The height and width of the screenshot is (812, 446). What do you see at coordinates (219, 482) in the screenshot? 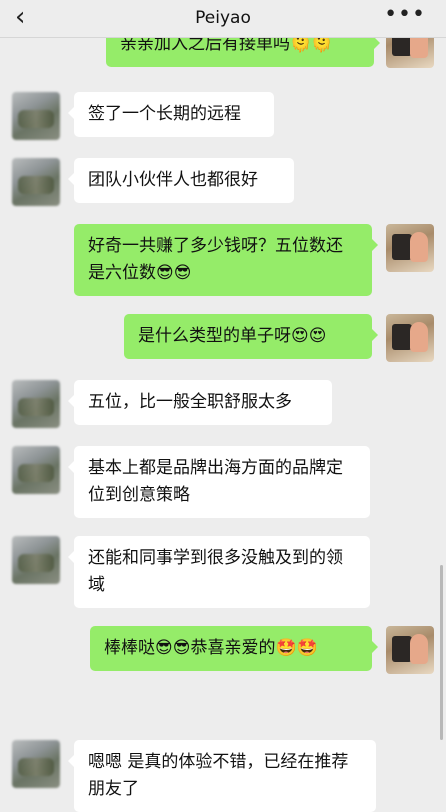
I see `message-bubble-received: 基本上都是品牌出海方面的品牌定位到创意策略` at bounding box center [219, 482].